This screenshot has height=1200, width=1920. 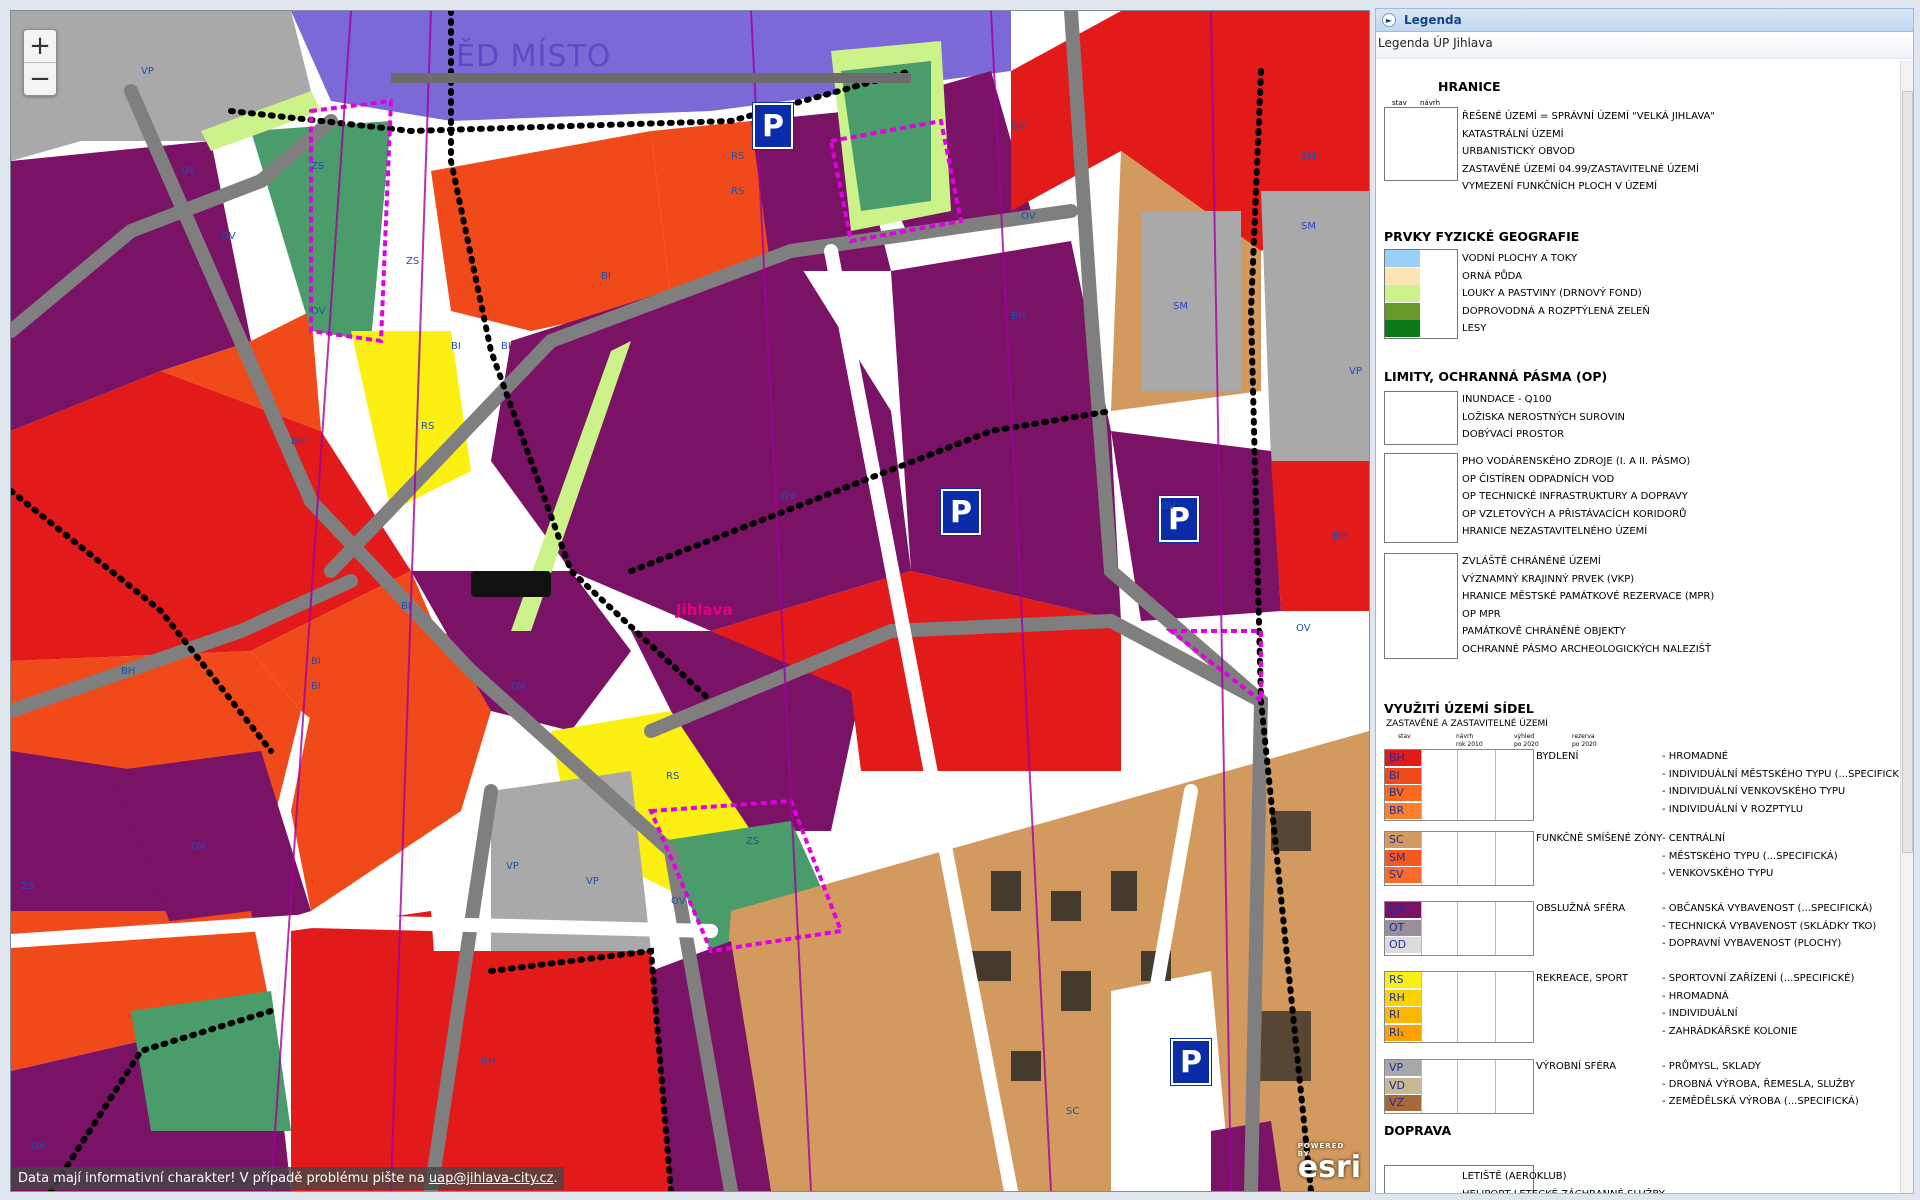 I want to click on limity-item: OCHRANNÉ PÁSMO ARCHEOLOGICKÝCH NALEZIŠŤ, so click(x=1587, y=649).